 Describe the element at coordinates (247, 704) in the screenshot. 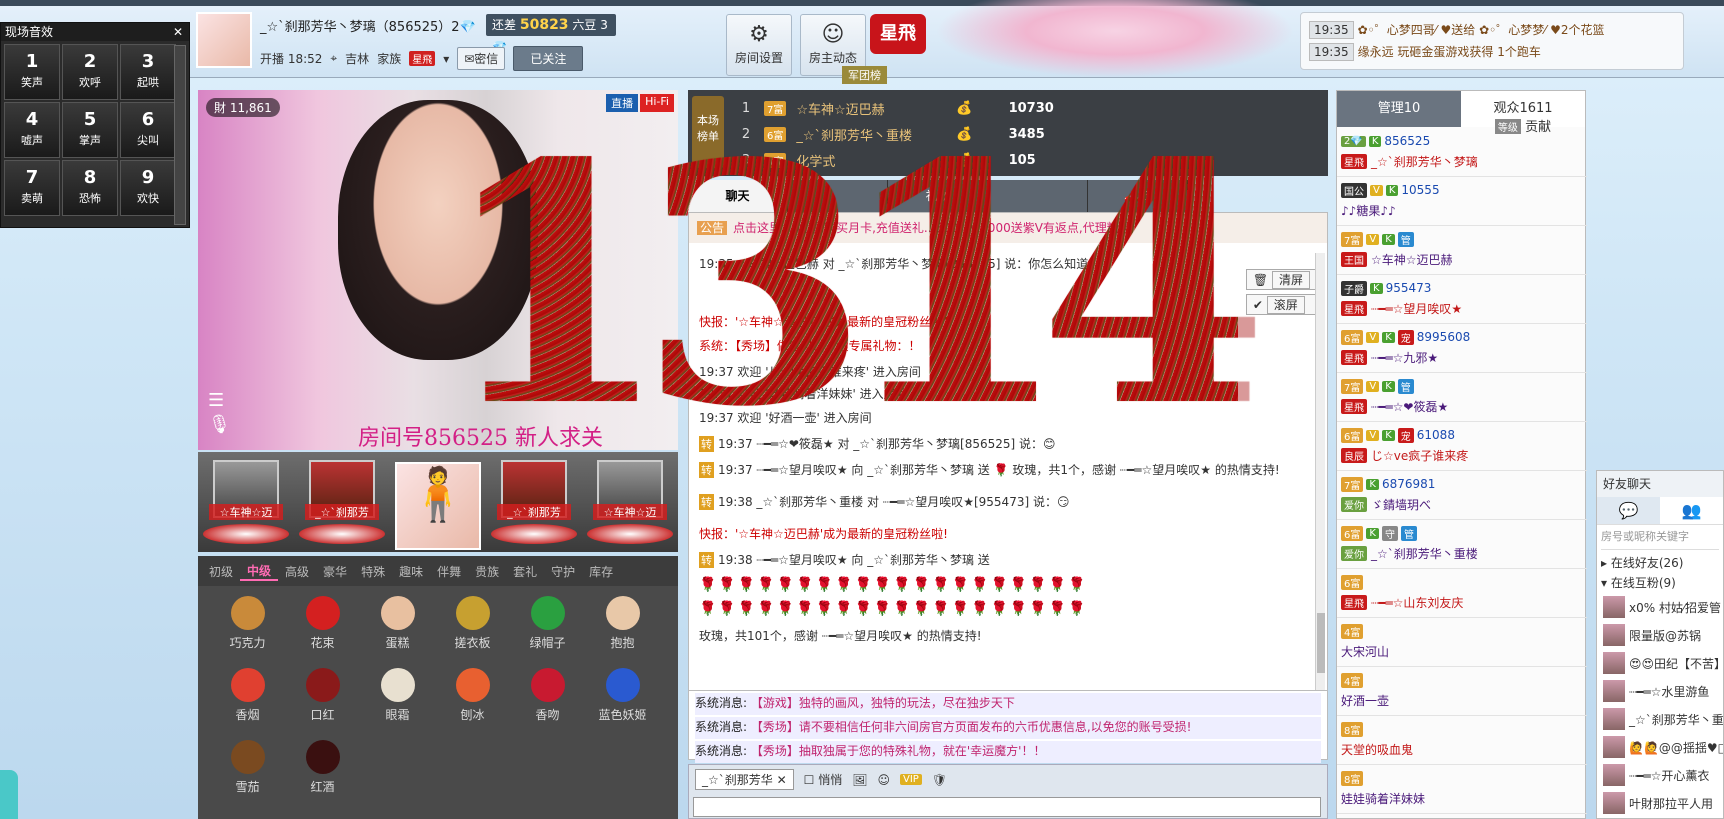

I see `gift-item: 香烟` at that location.